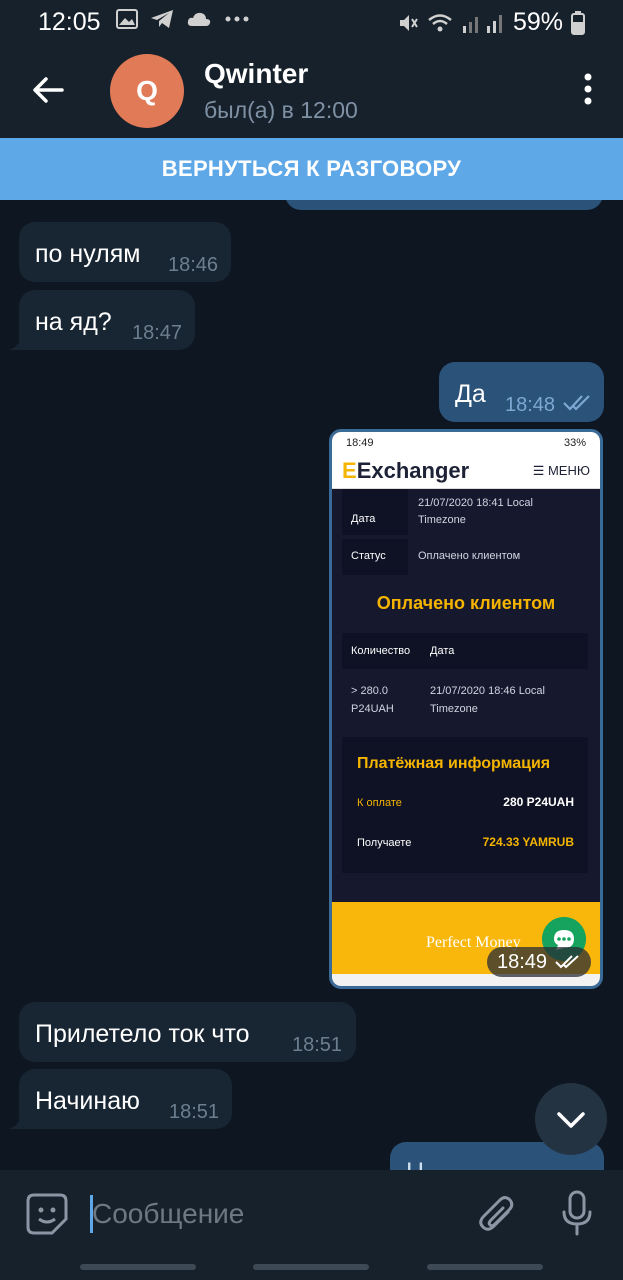 The image size is (623, 1280). I want to click on avatar: Q, so click(147, 91).